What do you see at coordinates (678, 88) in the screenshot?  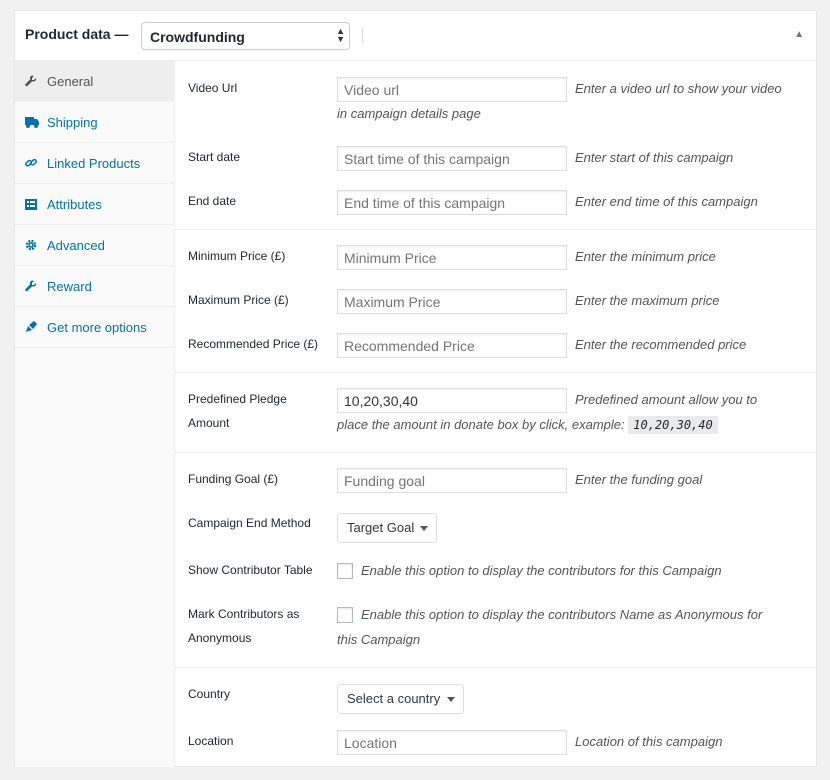 I see `video-url-desc: Enter a video url to show your video` at bounding box center [678, 88].